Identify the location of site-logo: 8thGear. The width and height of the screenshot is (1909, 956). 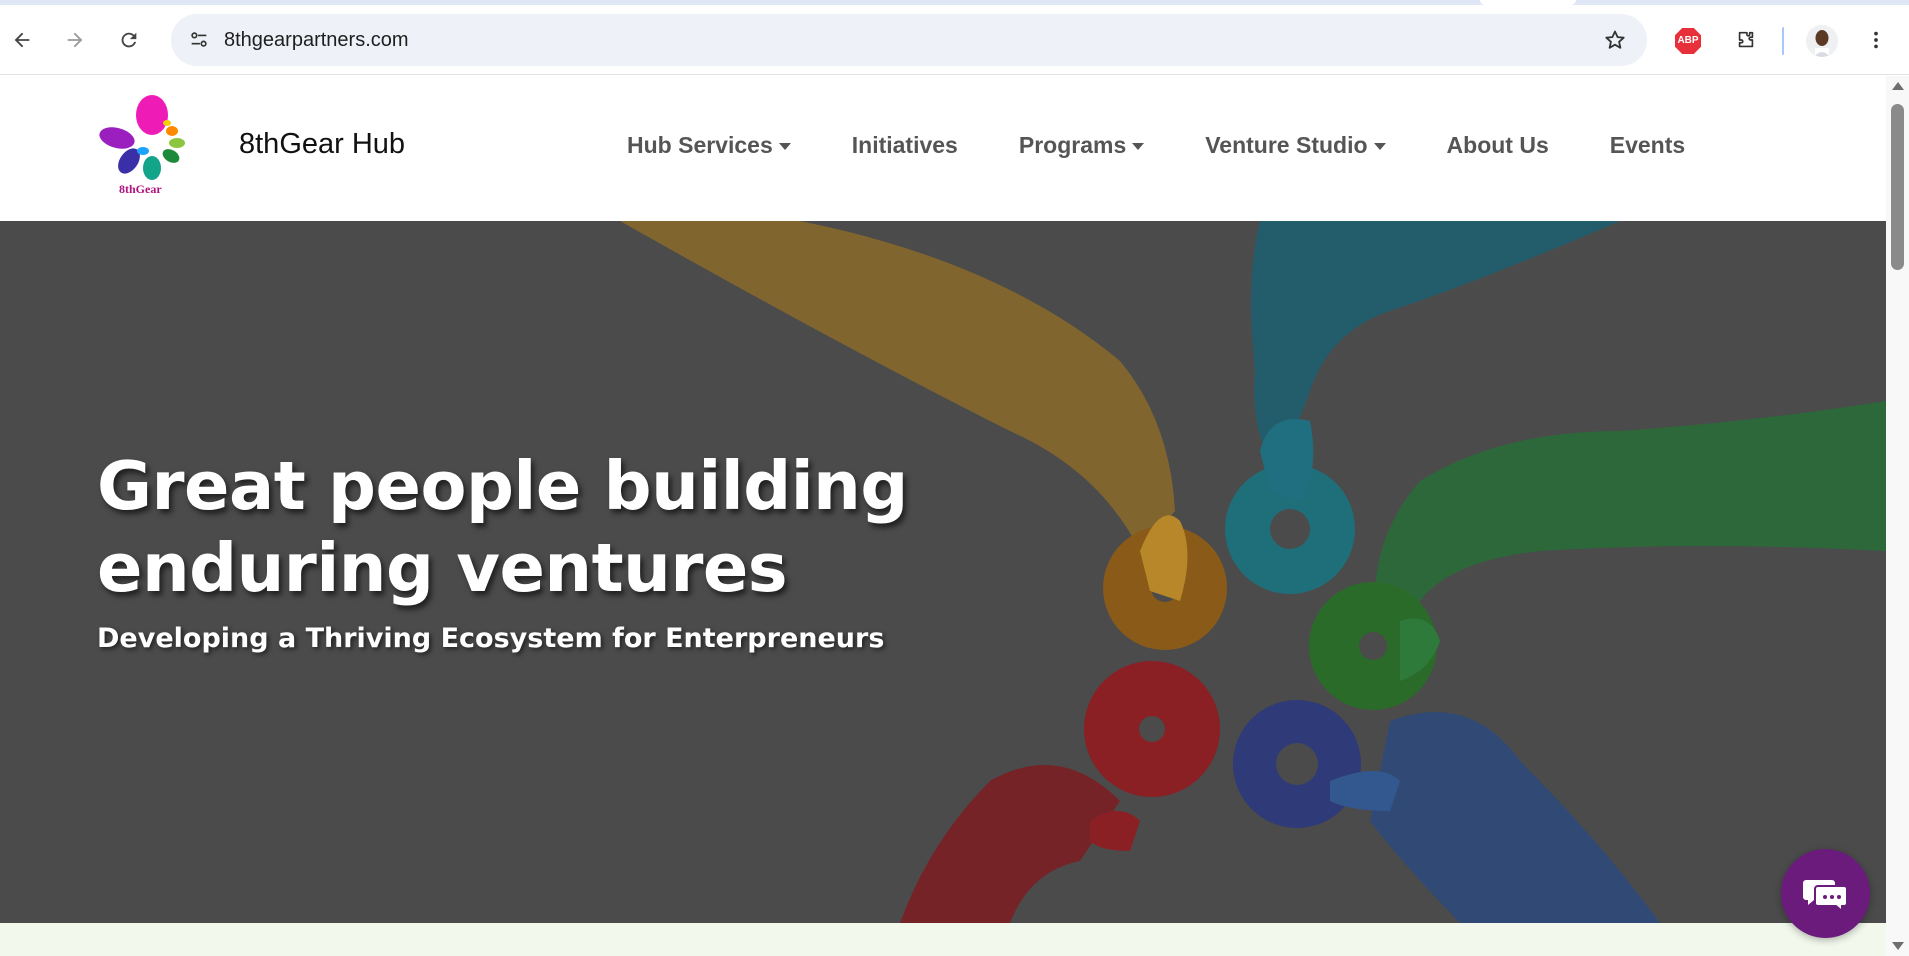
(145, 147).